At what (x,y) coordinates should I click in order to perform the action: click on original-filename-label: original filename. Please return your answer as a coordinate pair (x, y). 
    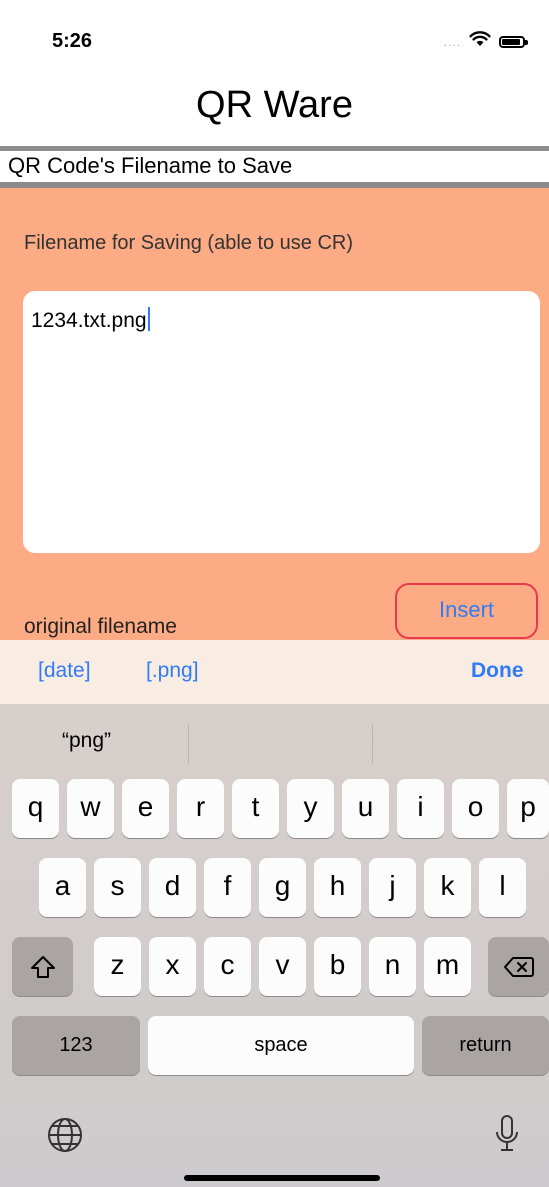
    Looking at the image, I should click on (100, 626).